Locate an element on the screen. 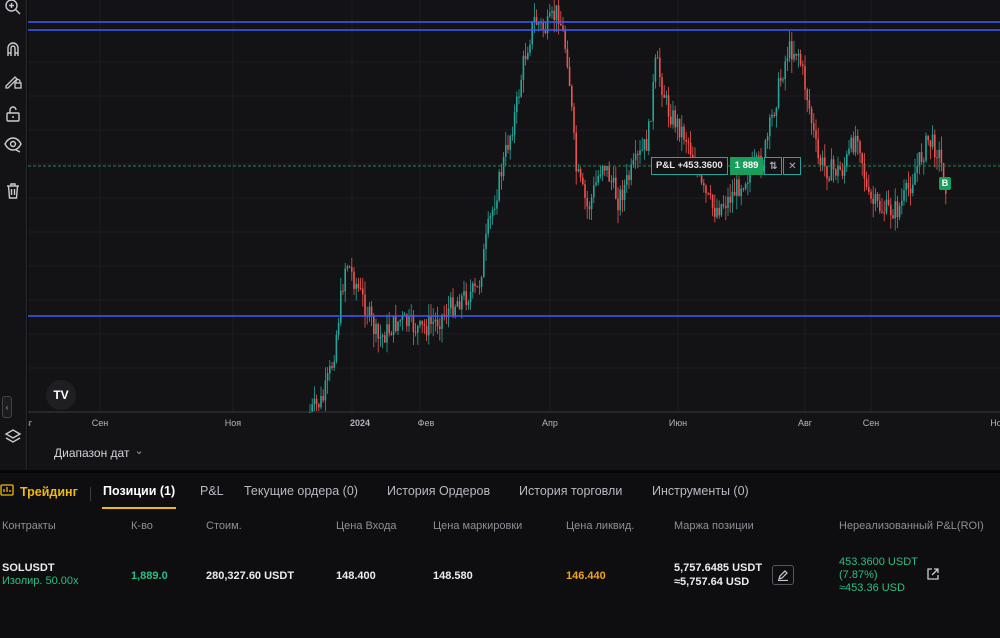 The height and width of the screenshot is (638, 1000). tab-trading: Трейдинг is located at coordinates (39, 491).